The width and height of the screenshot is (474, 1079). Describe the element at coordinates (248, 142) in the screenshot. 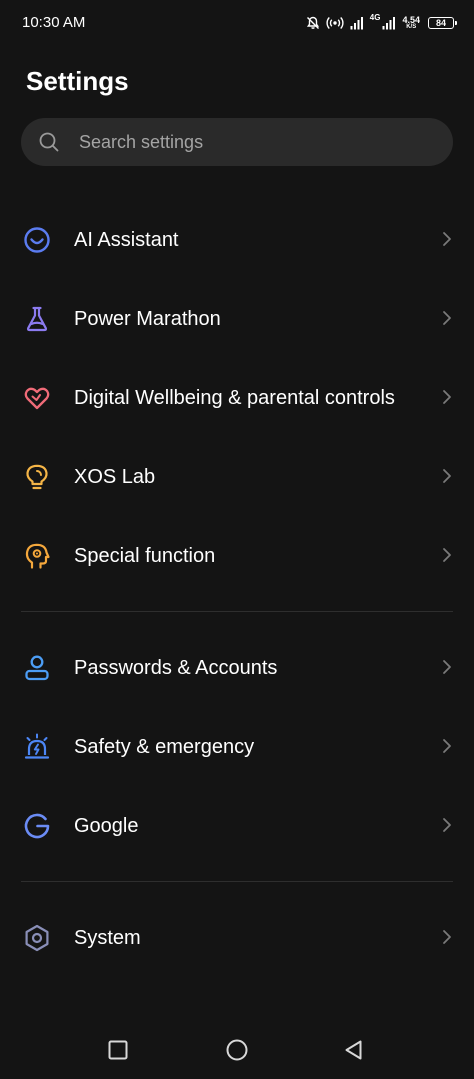

I see `search-input` at that location.